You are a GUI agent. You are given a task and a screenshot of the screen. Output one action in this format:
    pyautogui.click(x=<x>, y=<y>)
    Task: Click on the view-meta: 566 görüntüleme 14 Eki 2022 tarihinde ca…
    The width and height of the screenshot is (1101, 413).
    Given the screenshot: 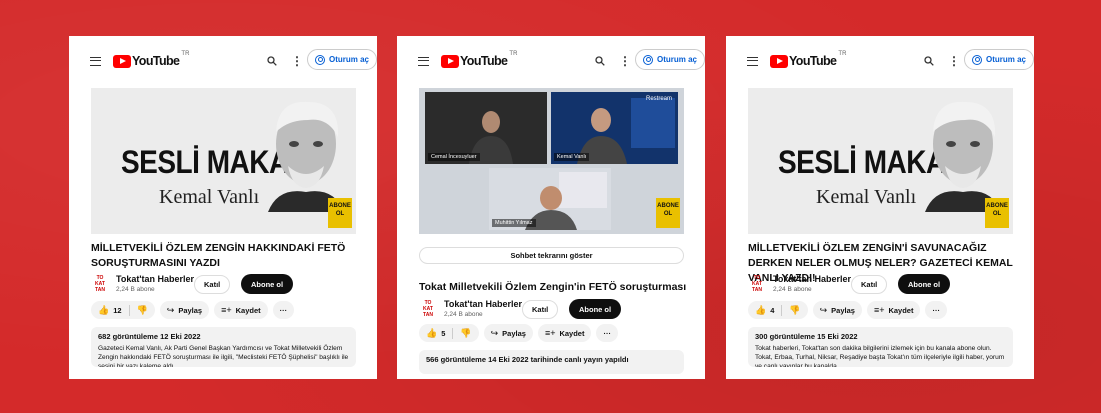 What is the action you would take?
    pyautogui.click(x=527, y=359)
    